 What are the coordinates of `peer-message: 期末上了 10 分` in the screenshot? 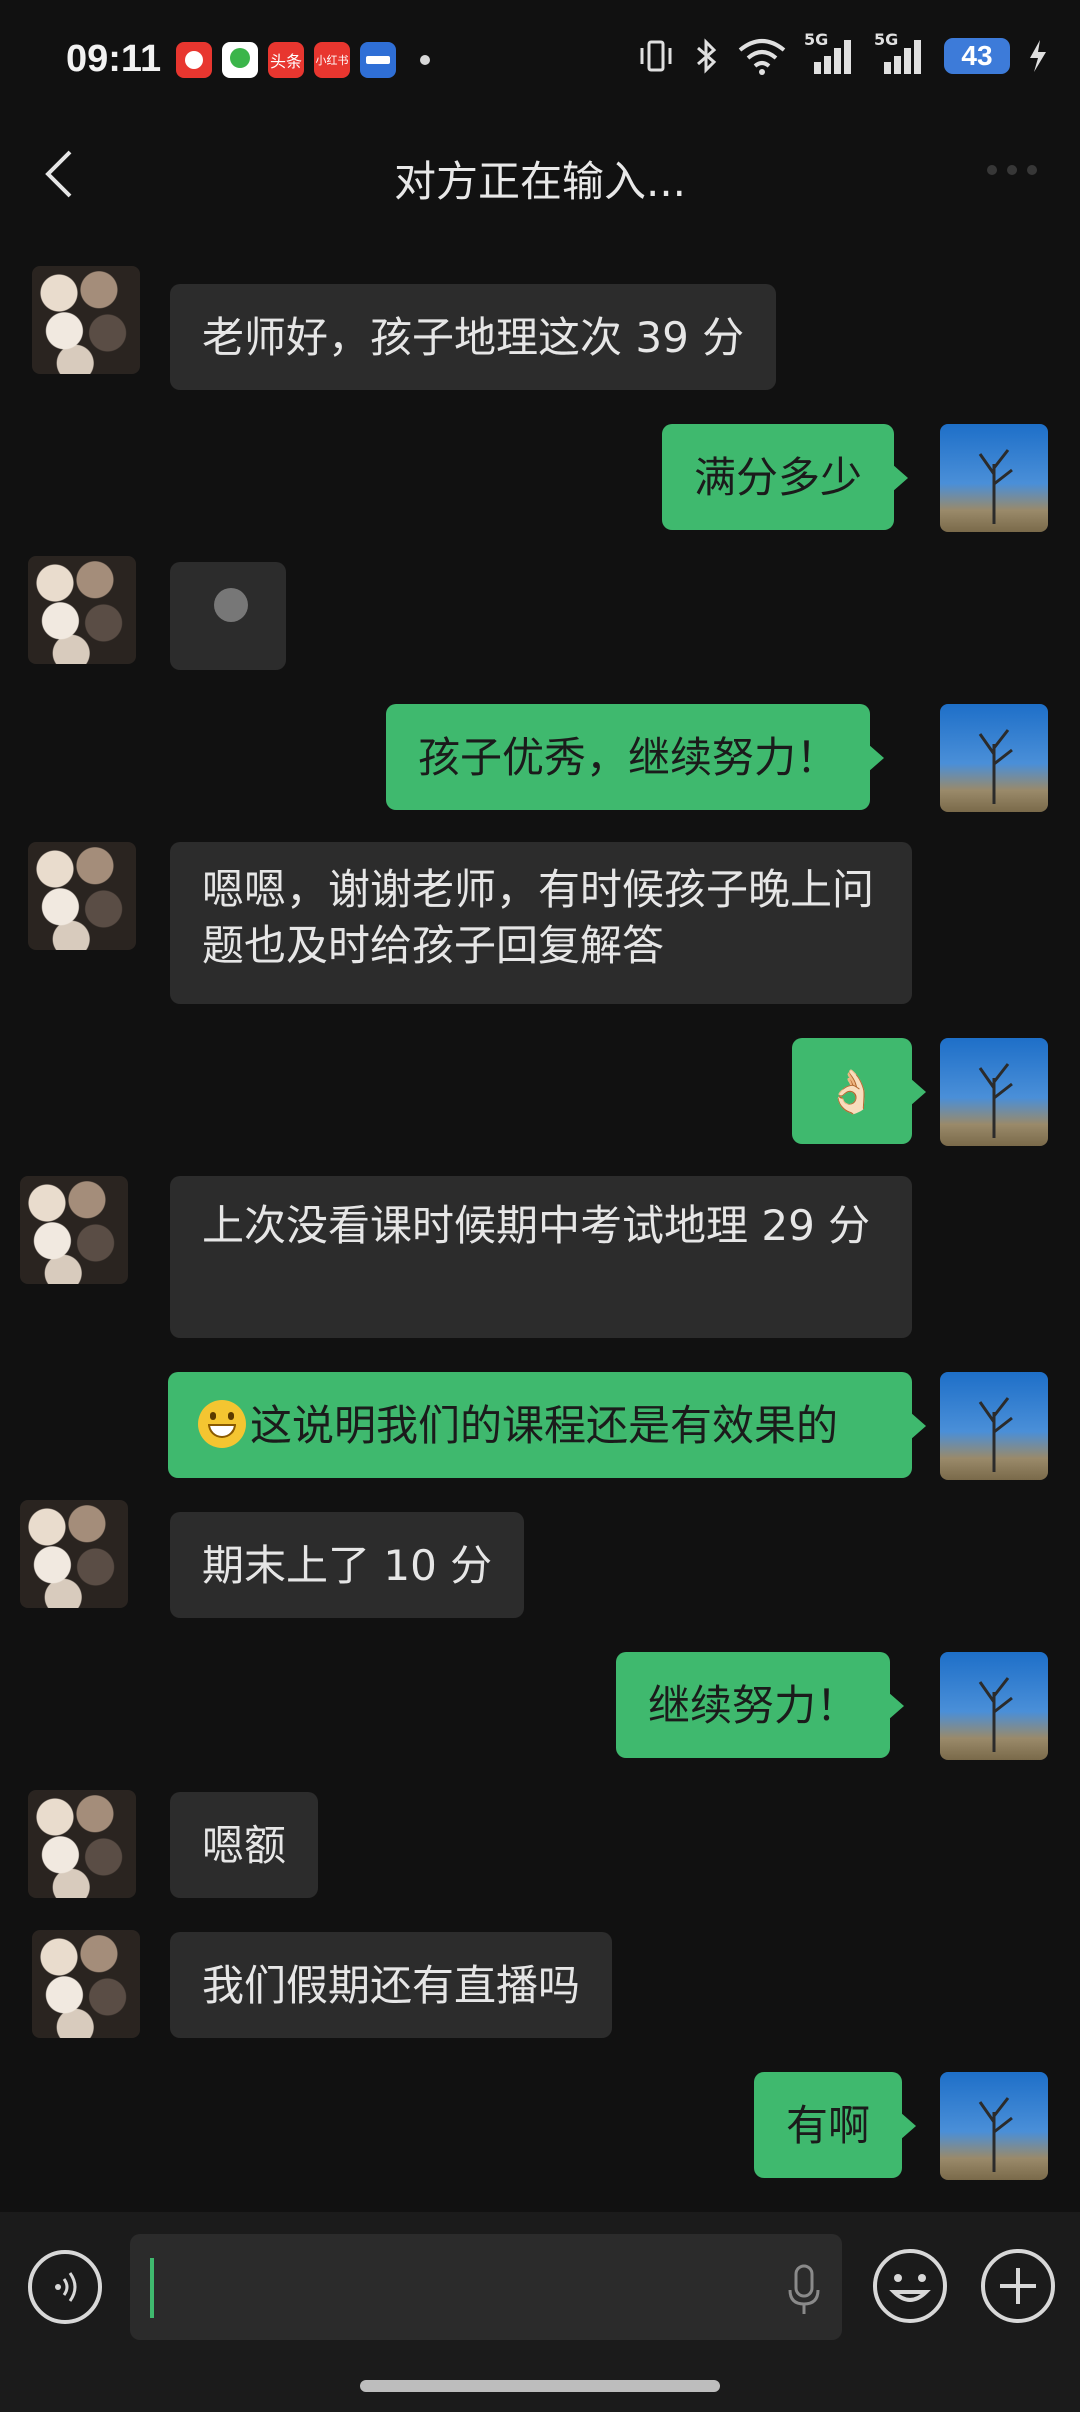 It's located at (347, 1565).